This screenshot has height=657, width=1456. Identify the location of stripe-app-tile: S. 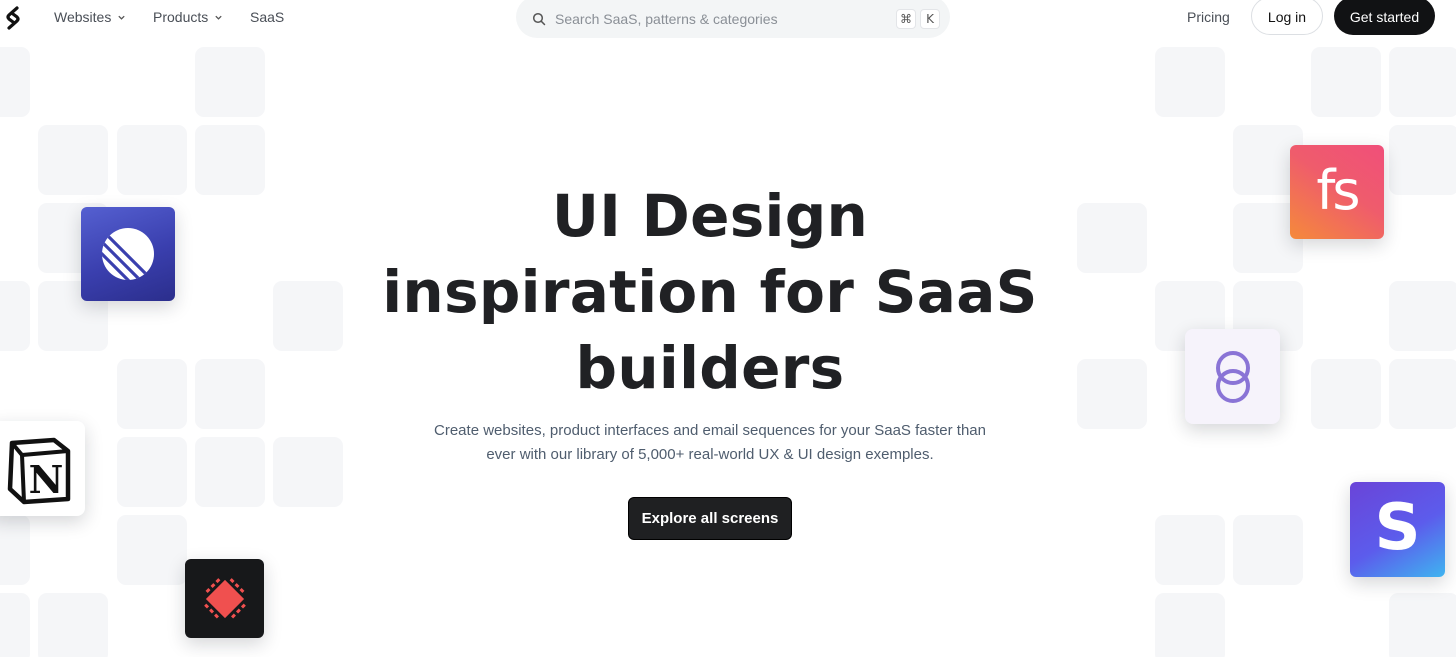
(1397, 529).